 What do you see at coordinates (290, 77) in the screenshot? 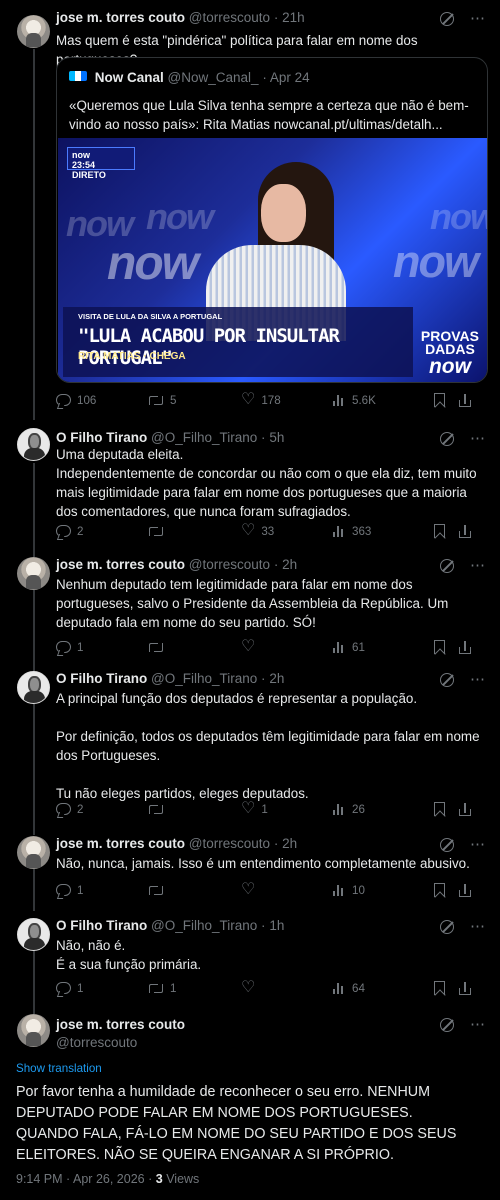
I see `quoted-post-time: Apr 24` at bounding box center [290, 77].